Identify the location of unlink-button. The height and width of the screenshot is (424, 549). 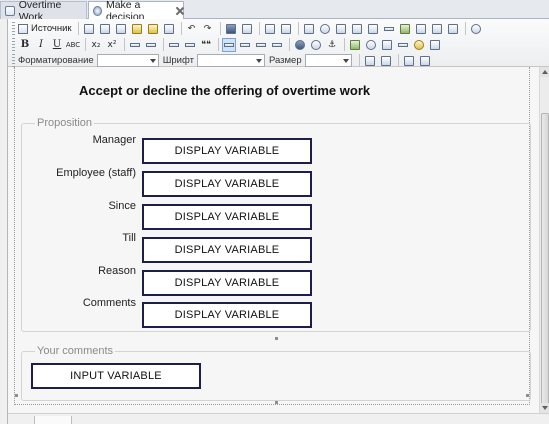
(316, 45).